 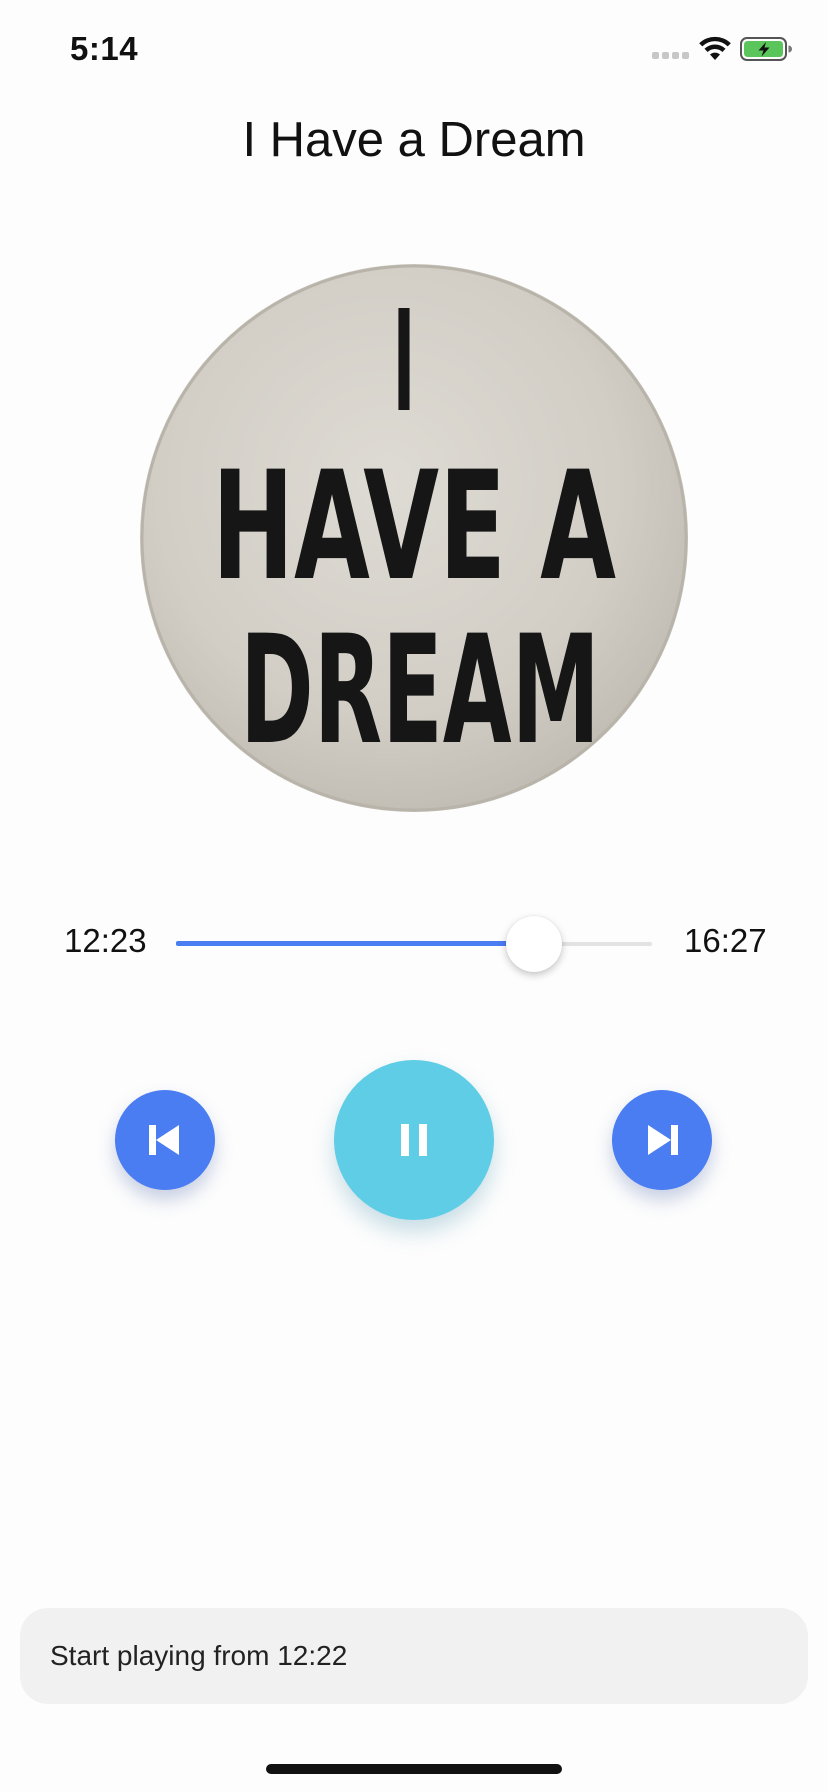 What do you see at coordinates (670, 55) in the screenshot?
I see `signal-icon` at bounding box center [670, 55].